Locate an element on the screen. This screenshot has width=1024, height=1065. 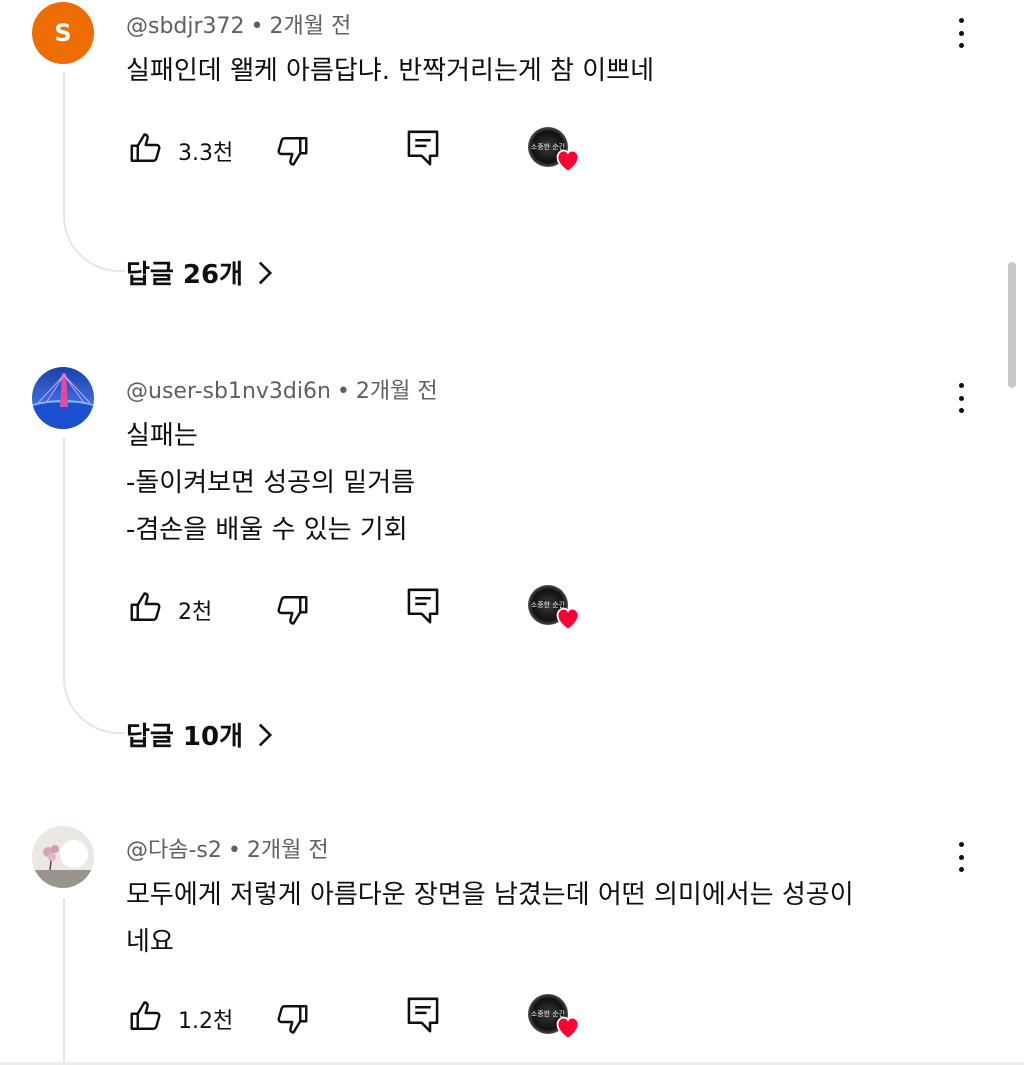
comment-header: @user-sb1nv3di6n • 2개월 전 is located at coordinates (282, 389).